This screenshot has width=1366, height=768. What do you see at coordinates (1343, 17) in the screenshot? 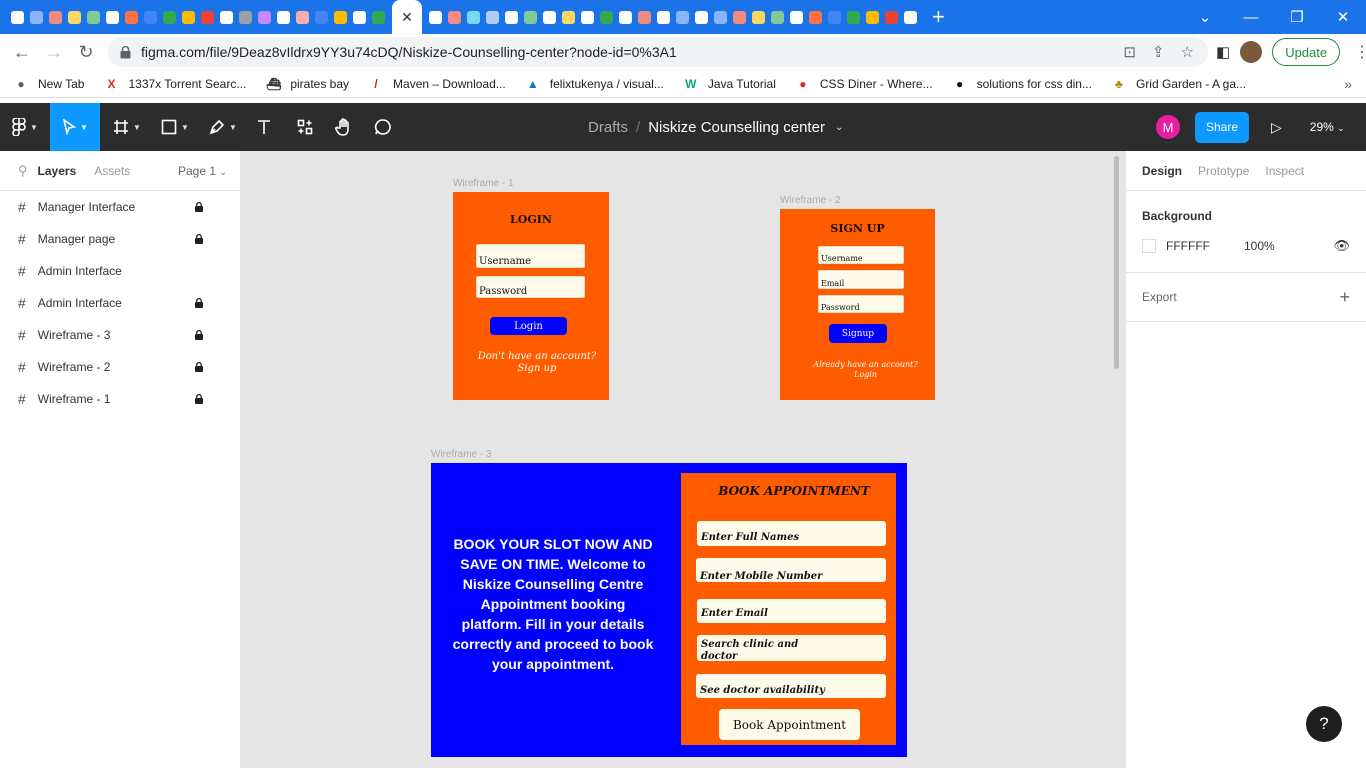
I see `close-window-icon: ✕` at bounding box center [1343, 17].